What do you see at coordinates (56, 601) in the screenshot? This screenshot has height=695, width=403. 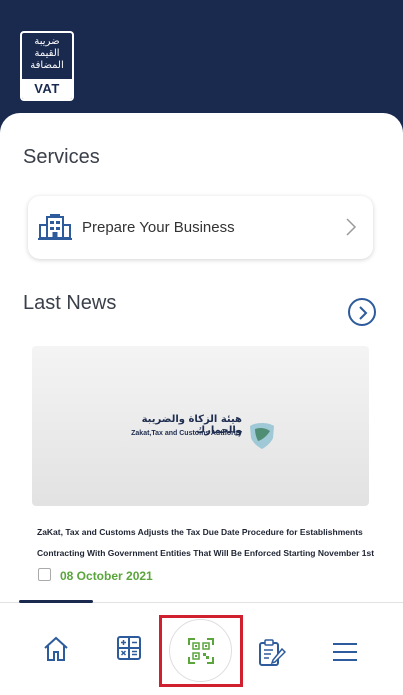 I see `active-tab-indicator` at bounding box center [56, 601].